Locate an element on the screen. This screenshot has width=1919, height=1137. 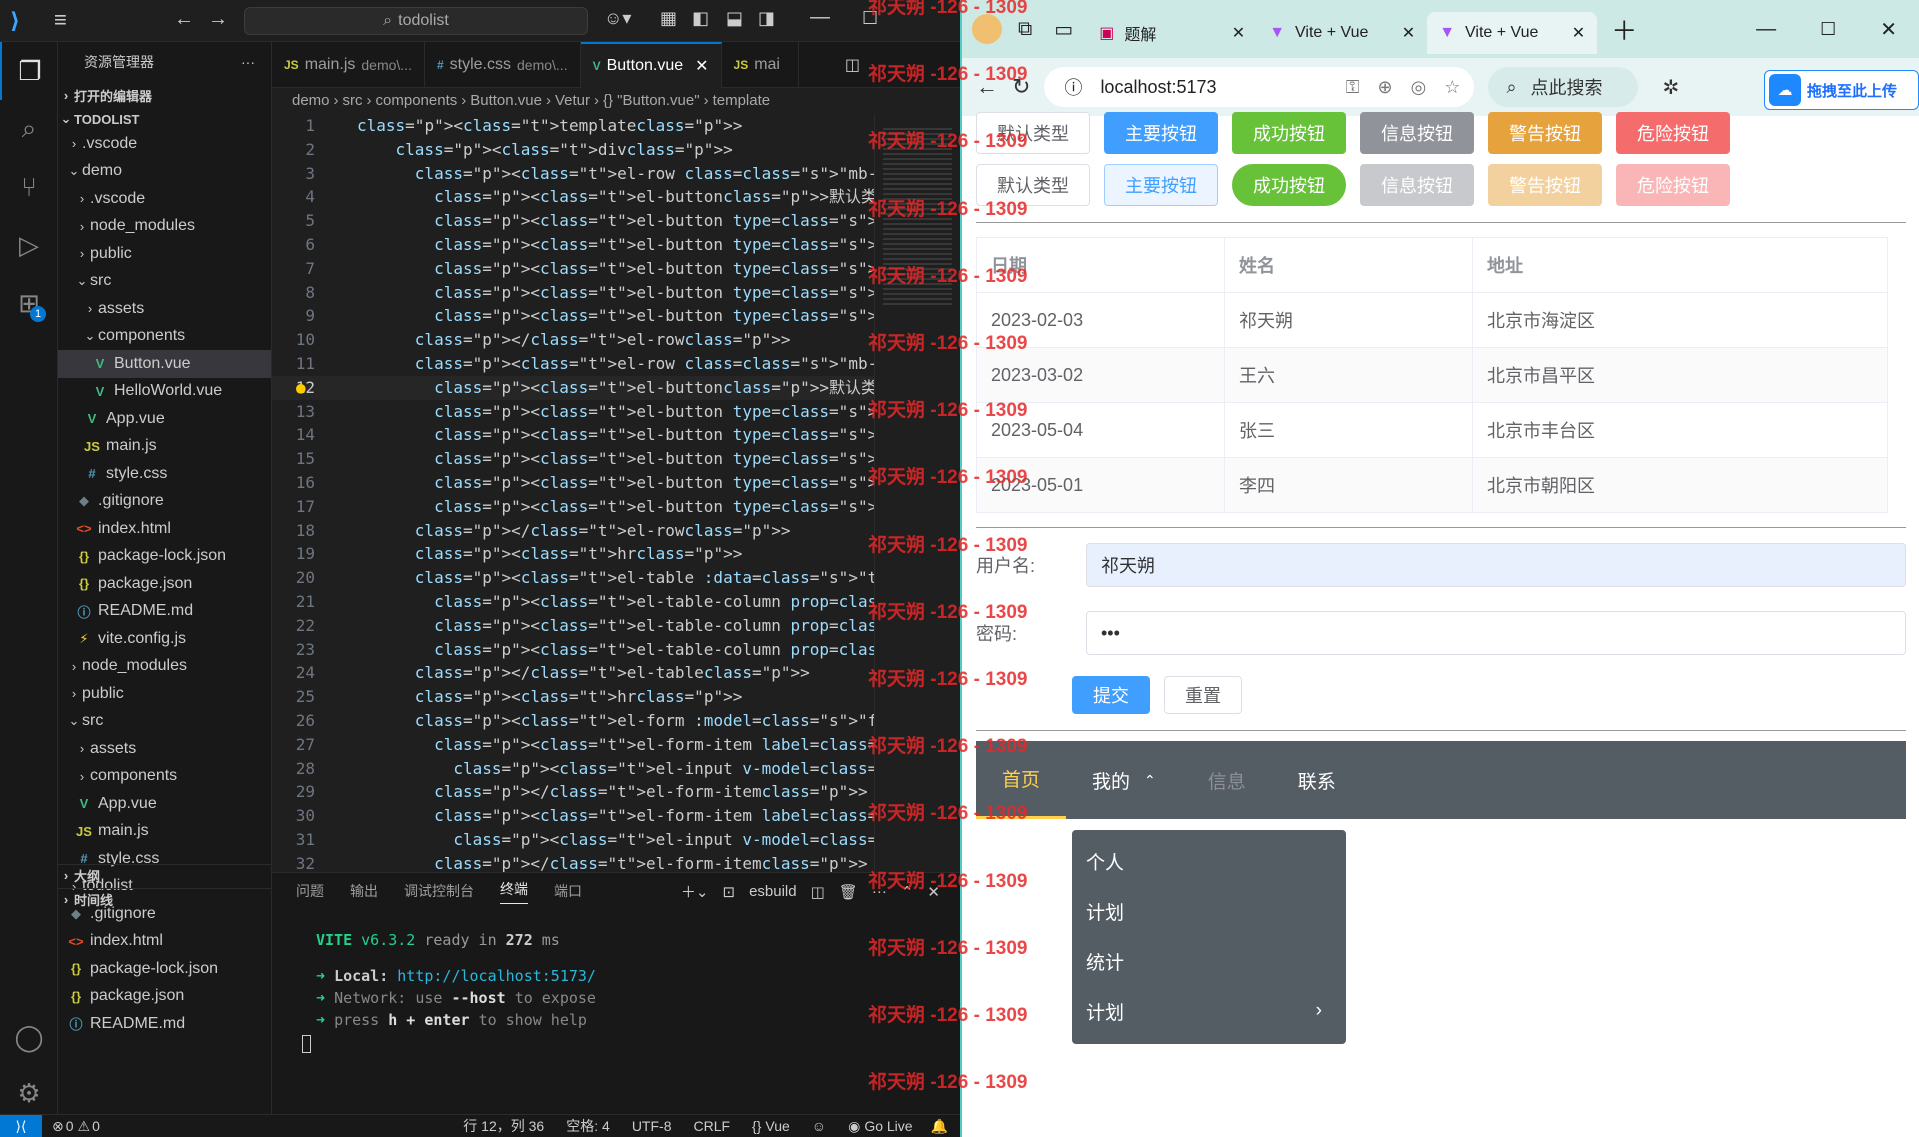
menu-item: 我的 ⌃ is located at coordinates (1124, 780).